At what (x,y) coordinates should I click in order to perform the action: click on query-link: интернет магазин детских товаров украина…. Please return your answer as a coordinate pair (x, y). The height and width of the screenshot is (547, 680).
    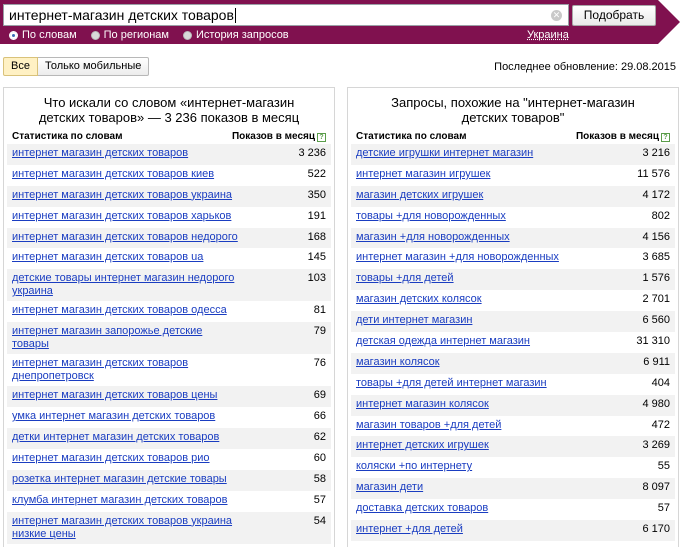
    Looking at the image, I should click on (127, 528).